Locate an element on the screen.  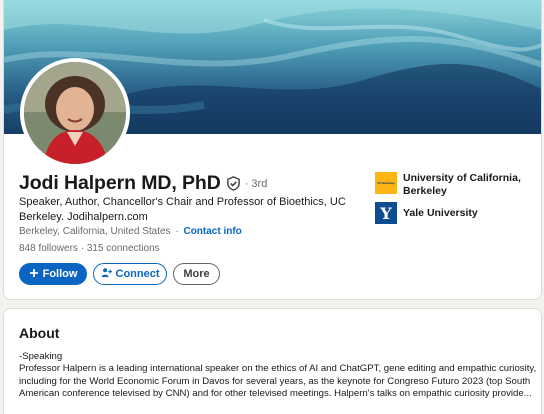
profile-avatar is located at coordinates (75, 113).